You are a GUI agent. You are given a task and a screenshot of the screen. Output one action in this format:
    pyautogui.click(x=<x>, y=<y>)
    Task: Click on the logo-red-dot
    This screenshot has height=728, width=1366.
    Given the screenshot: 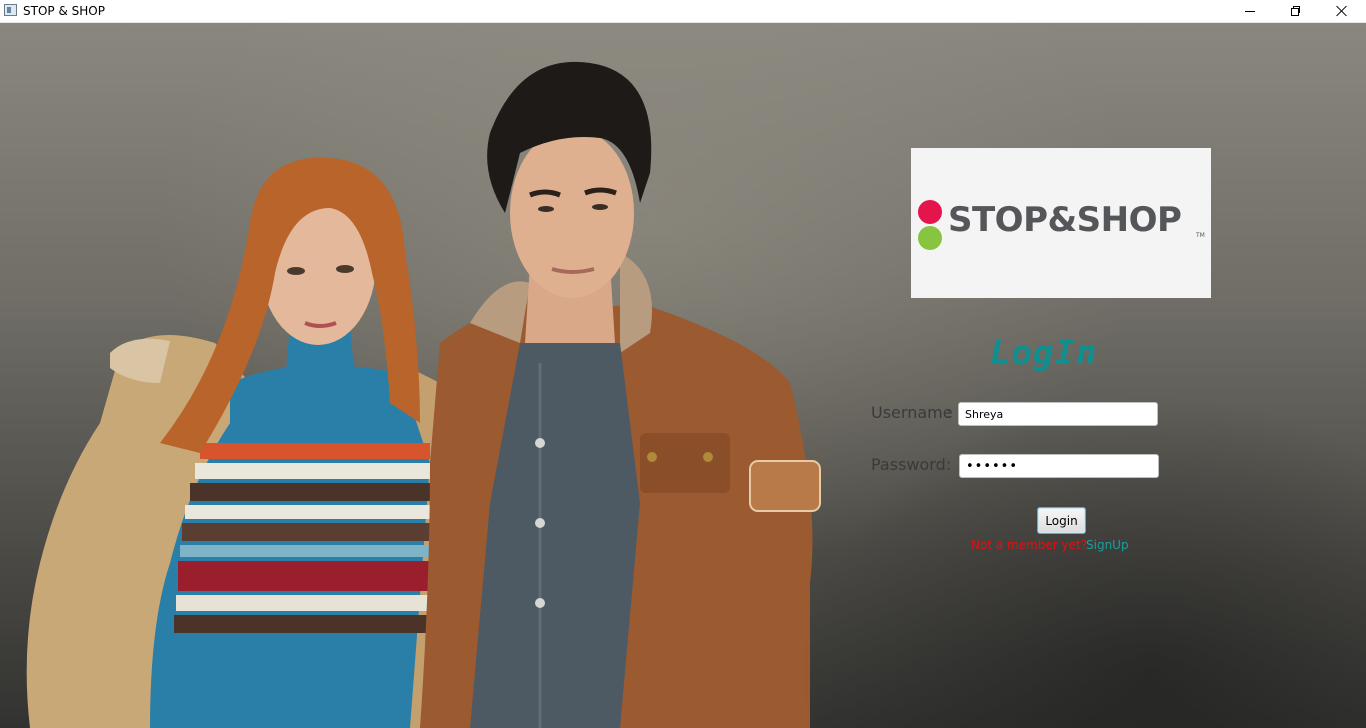 What is the action you would take?
    pyautogui.click(x=930, y=212)
    